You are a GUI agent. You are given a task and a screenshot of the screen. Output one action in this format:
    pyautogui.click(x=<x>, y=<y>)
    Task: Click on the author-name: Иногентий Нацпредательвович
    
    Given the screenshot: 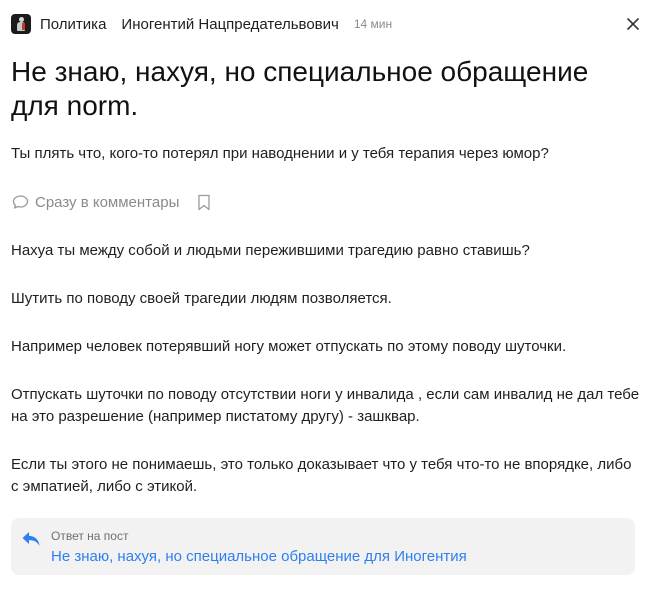 What is the action you would take?
    pyautogui.click(x=229, y=24)
    